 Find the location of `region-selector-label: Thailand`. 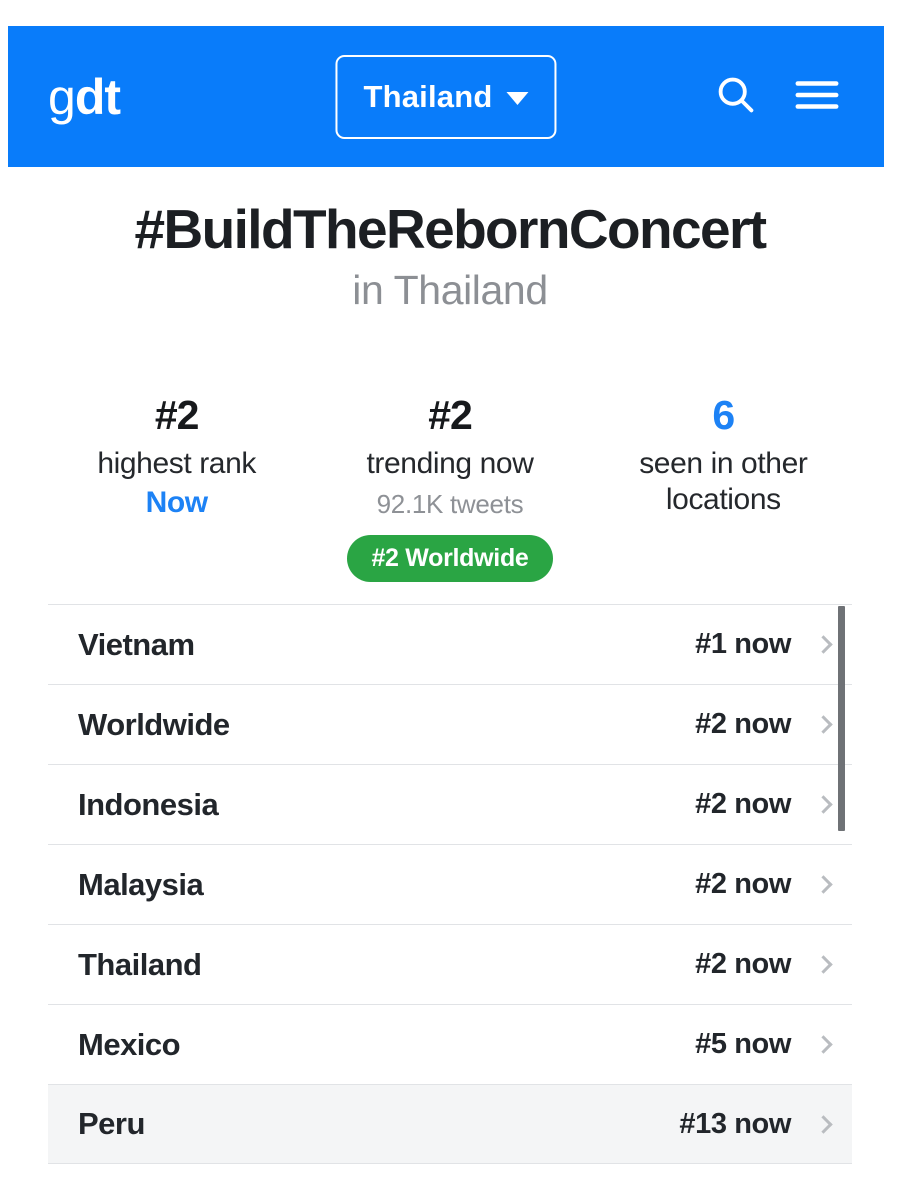

region-selector-label: Thailand is located at coordinates (428, 96).